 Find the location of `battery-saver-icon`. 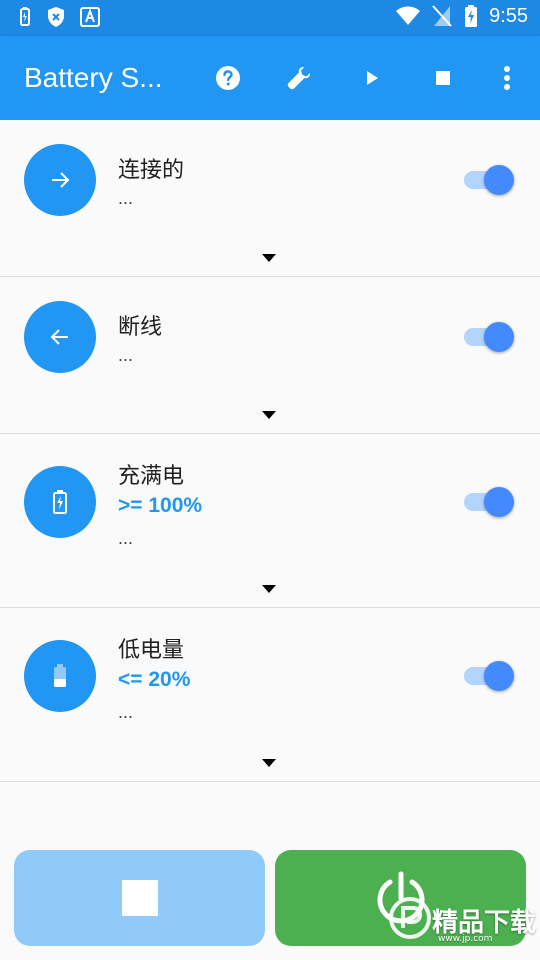

battery-saver-icon is located at coordinates (25, 17).